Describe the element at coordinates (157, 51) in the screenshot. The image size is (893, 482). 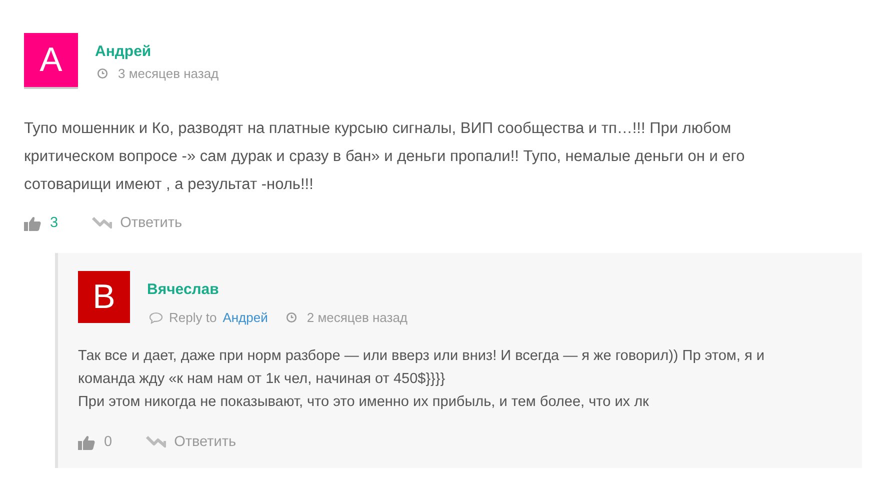
I see `author-name: Андрей` at that location.